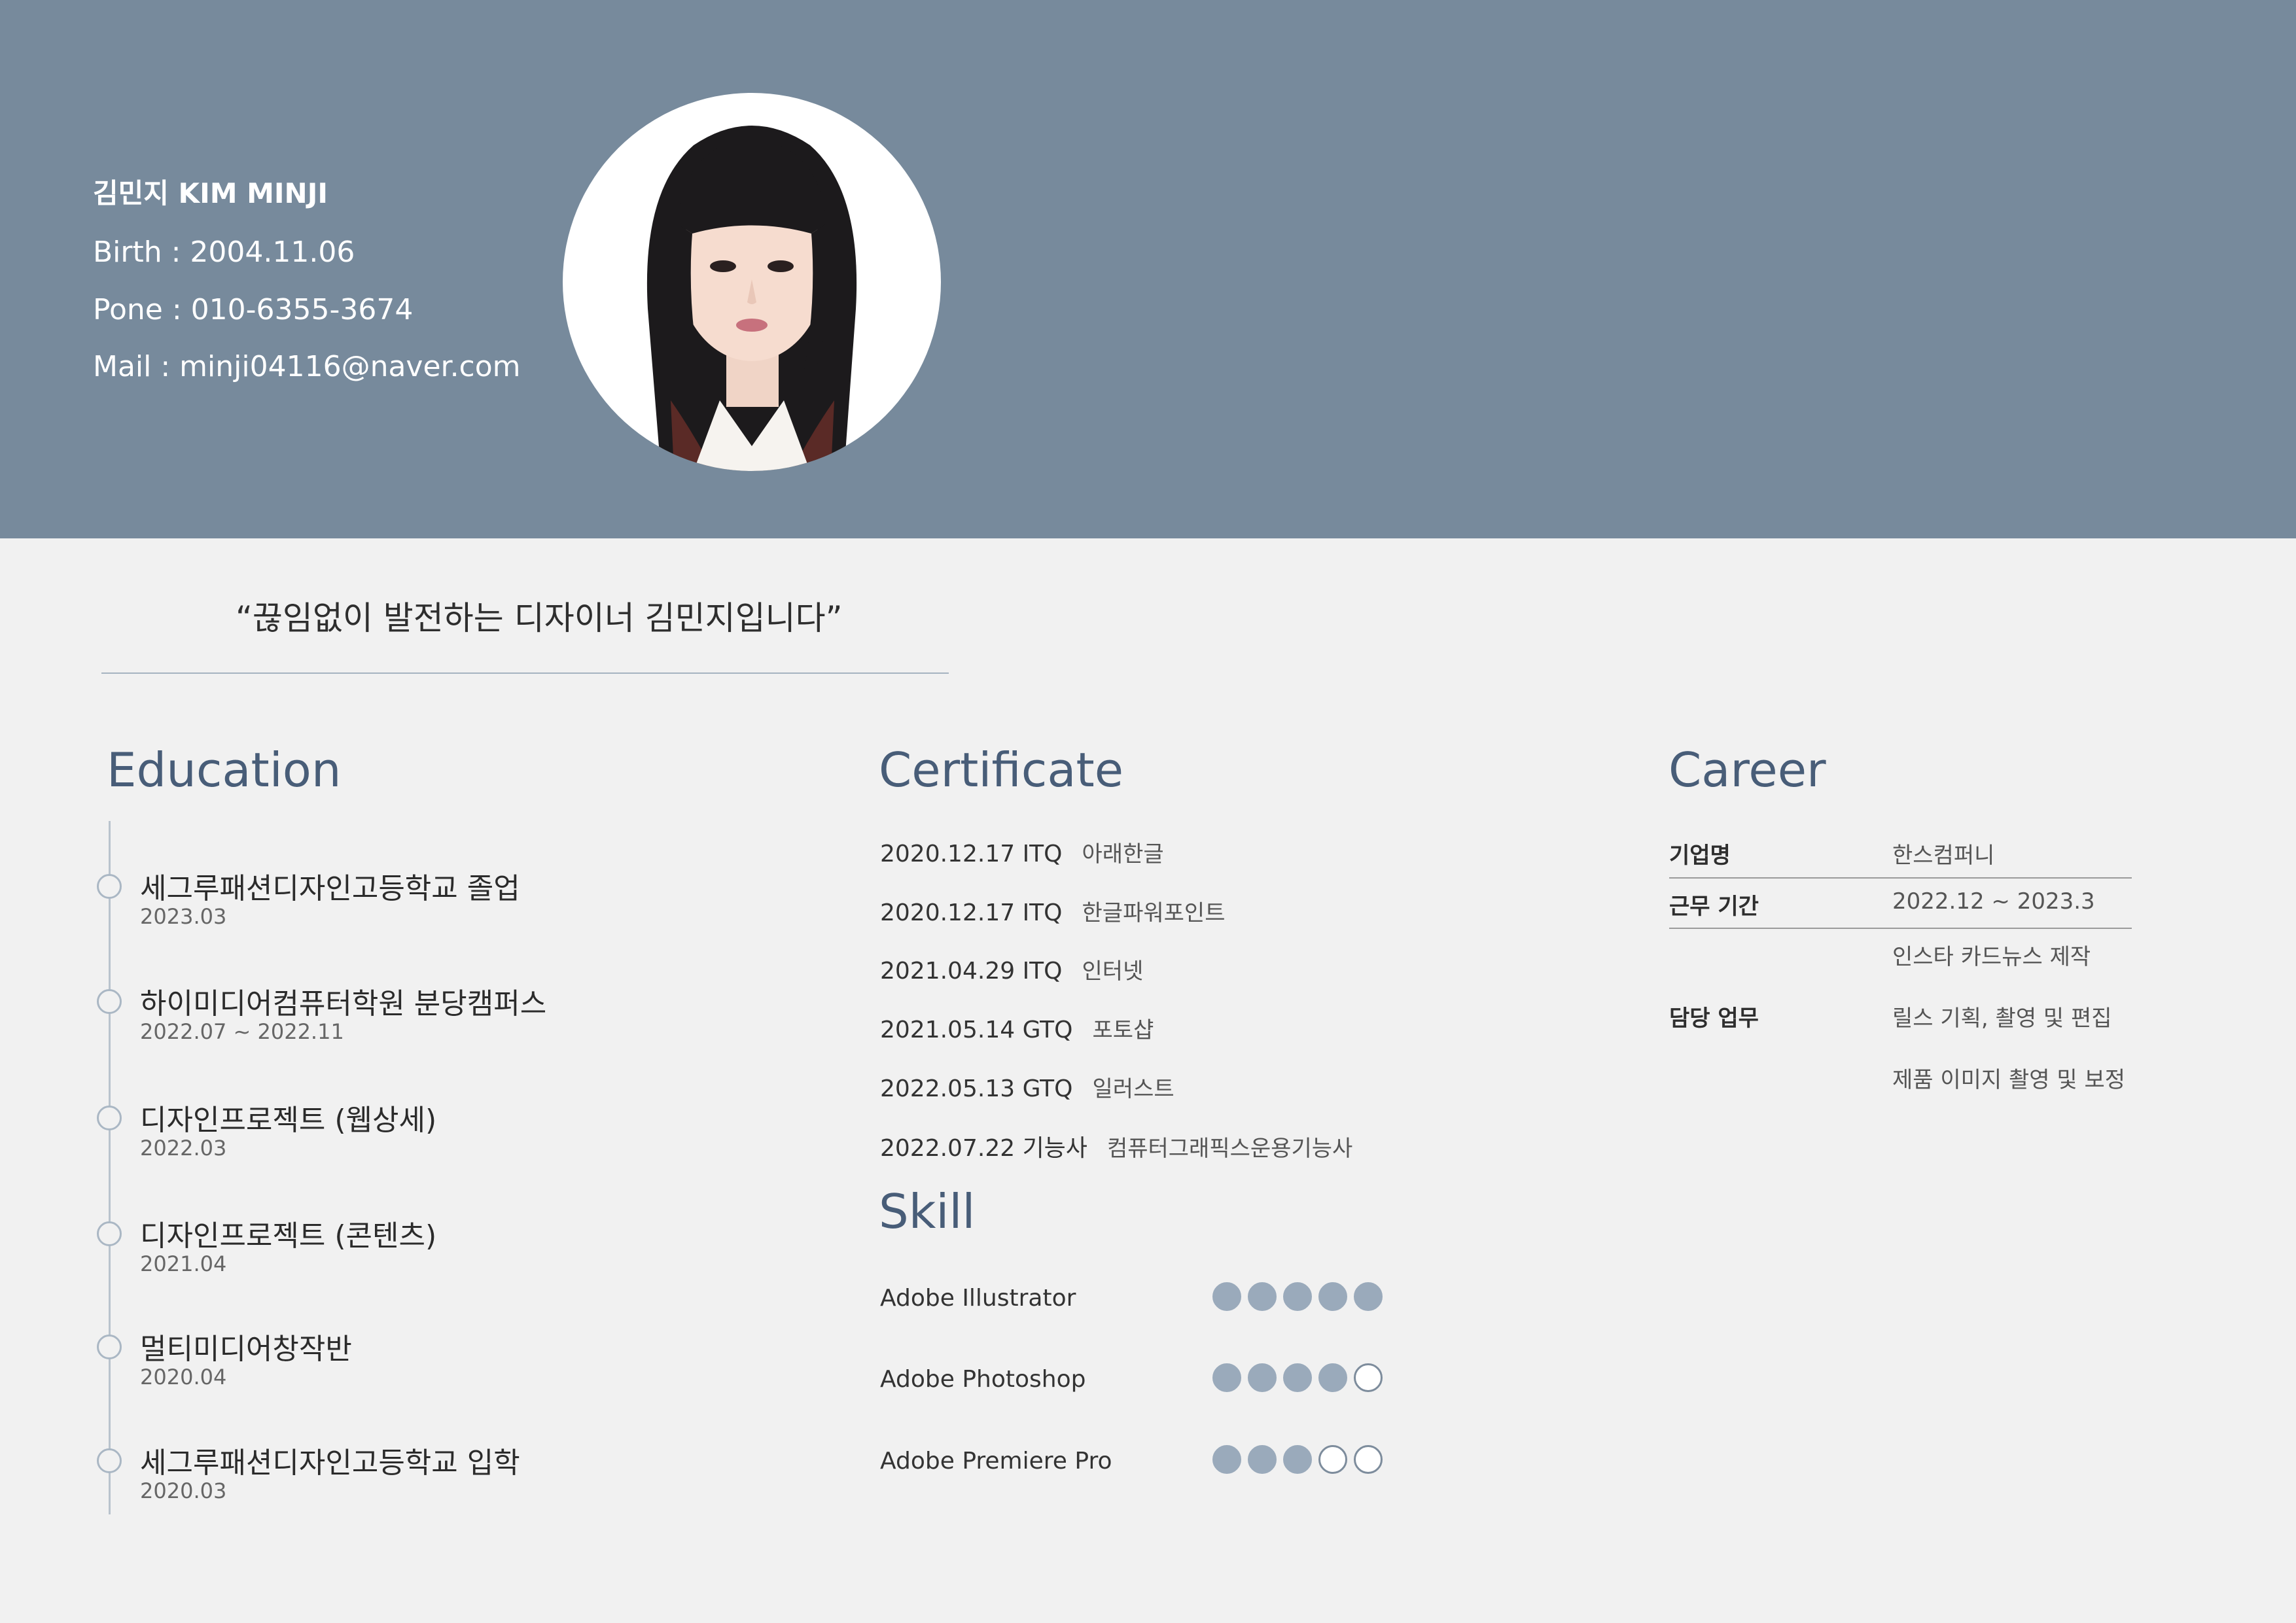 The width and height of the screenshot is (2296, 1623). I want to click on certificate-item: 2022.07.22 기능사 컴퓨터그래픽스운용기능사, so click(1116, 1146).